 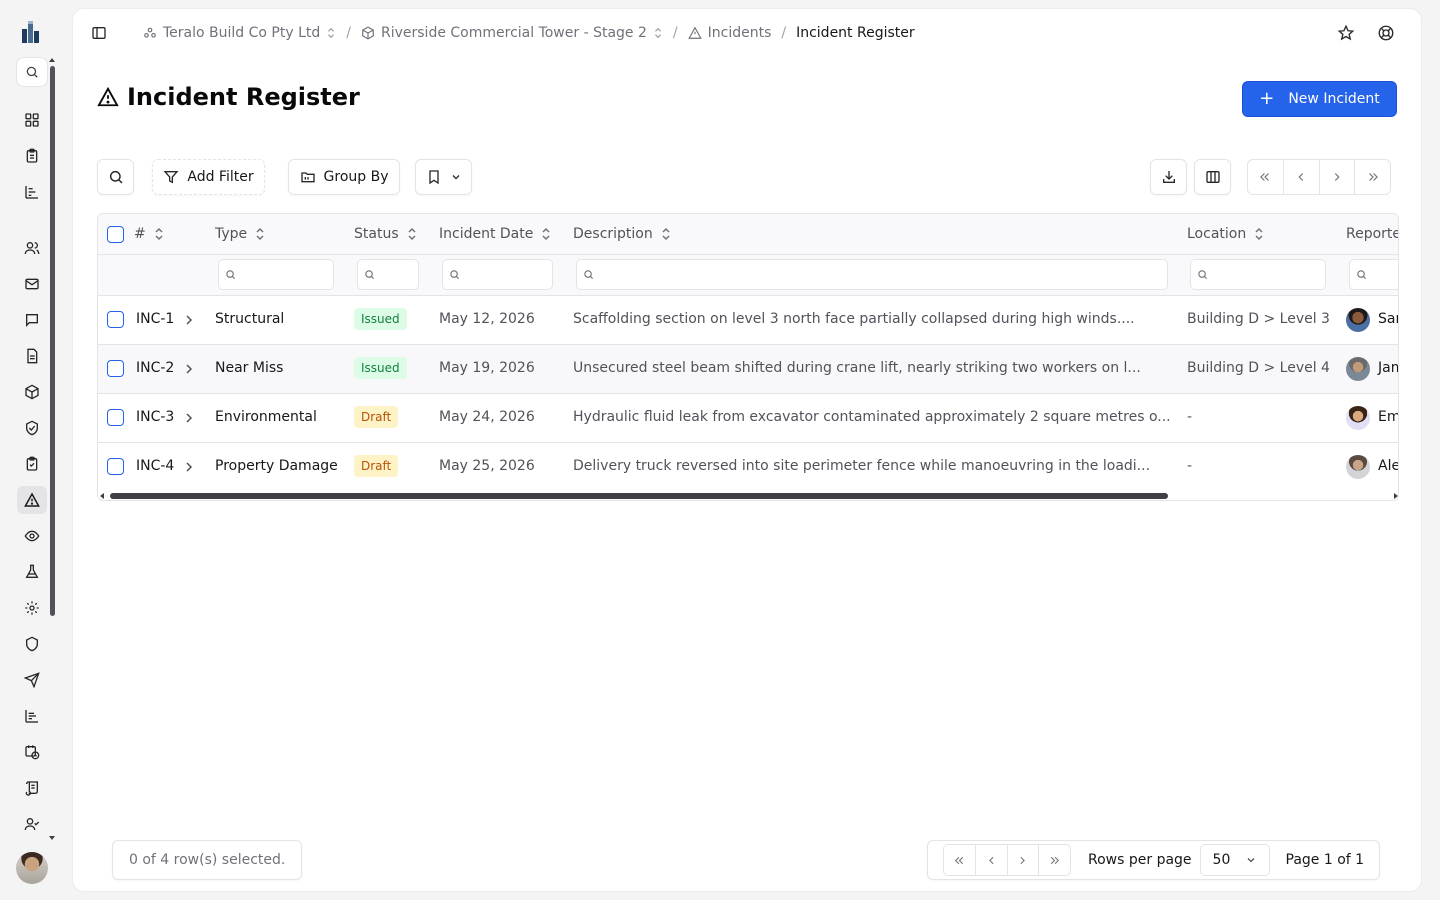 I want to click on rail-item-user-check, so click(x=32, y=824).